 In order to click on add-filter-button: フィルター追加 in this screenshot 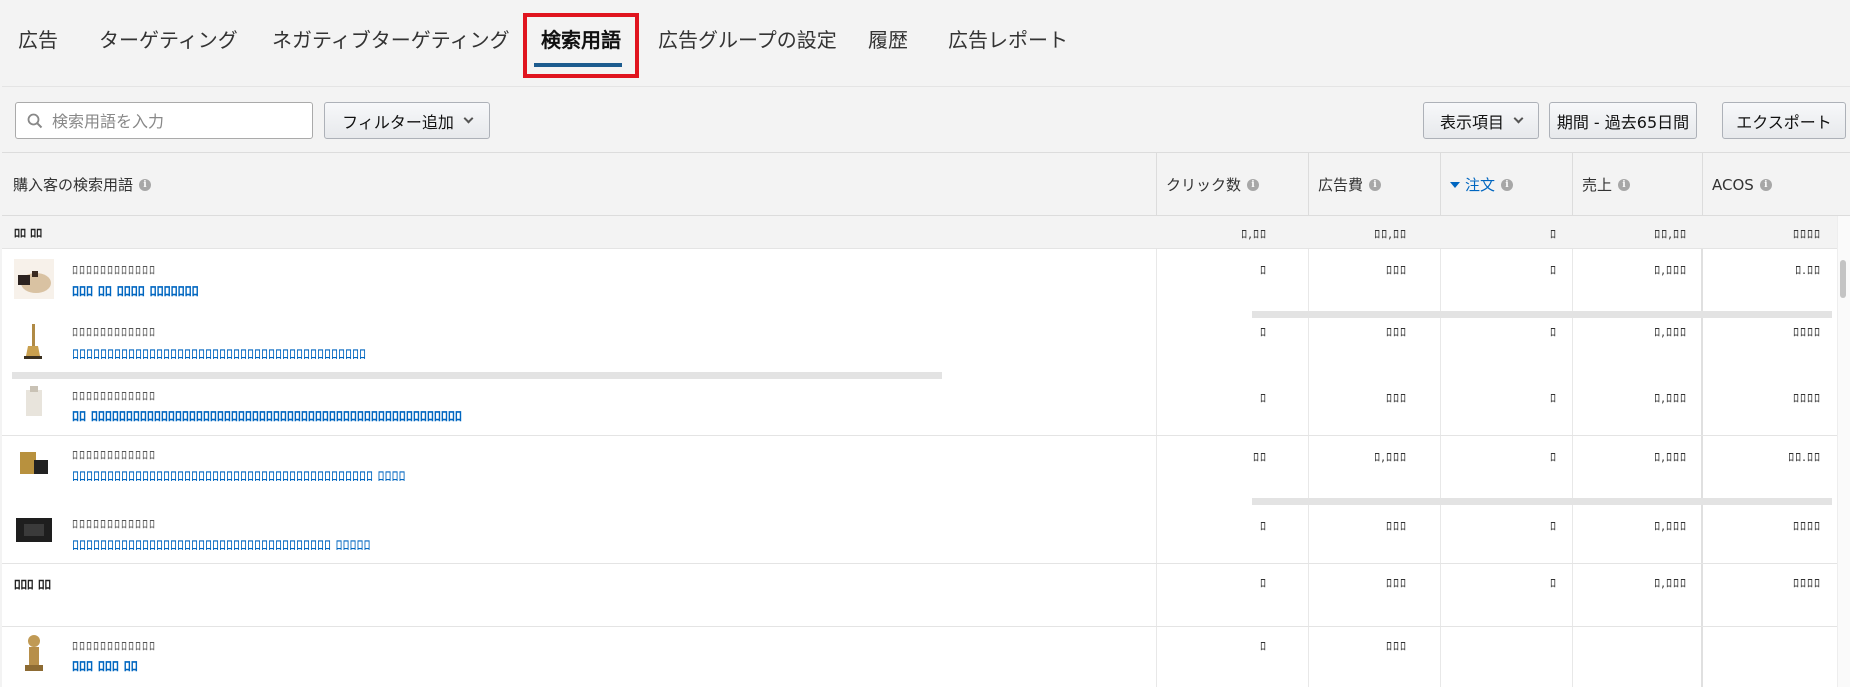, I will do `click(407, 120)`.